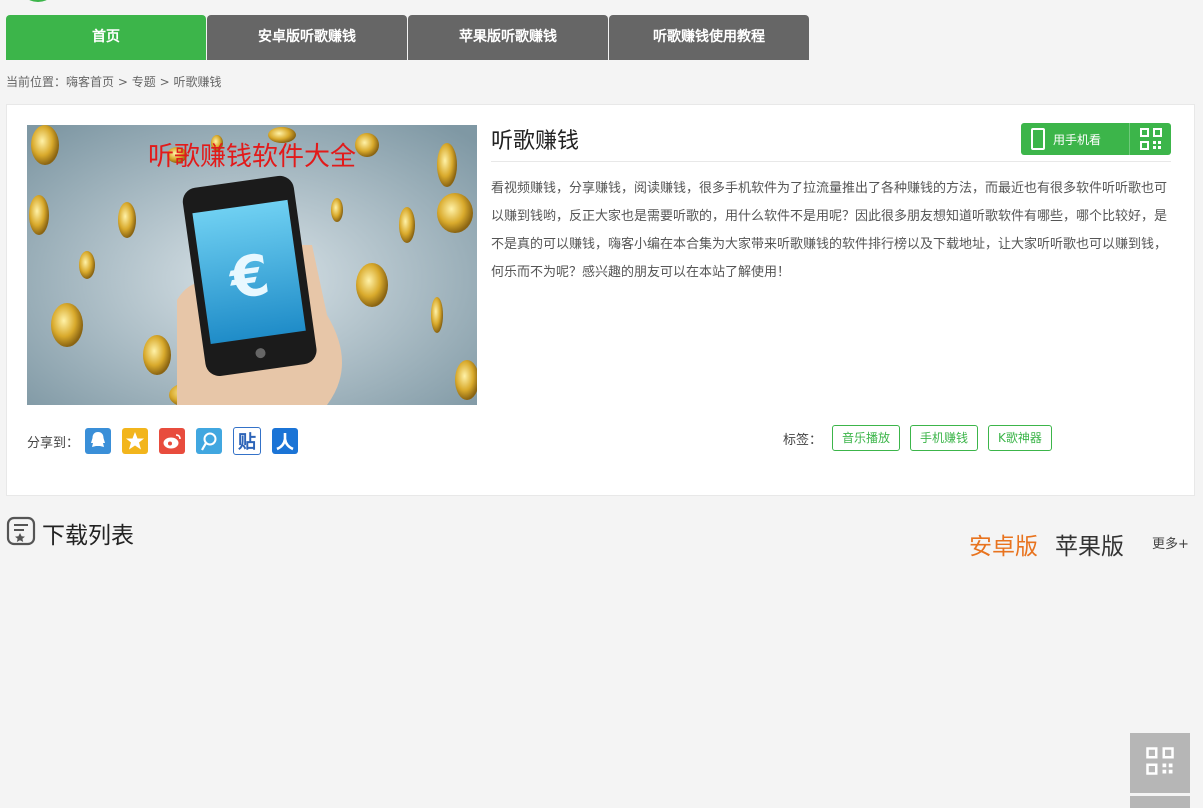  I want to click on tag-karaoke: K歌神器, so click(1020, 438).